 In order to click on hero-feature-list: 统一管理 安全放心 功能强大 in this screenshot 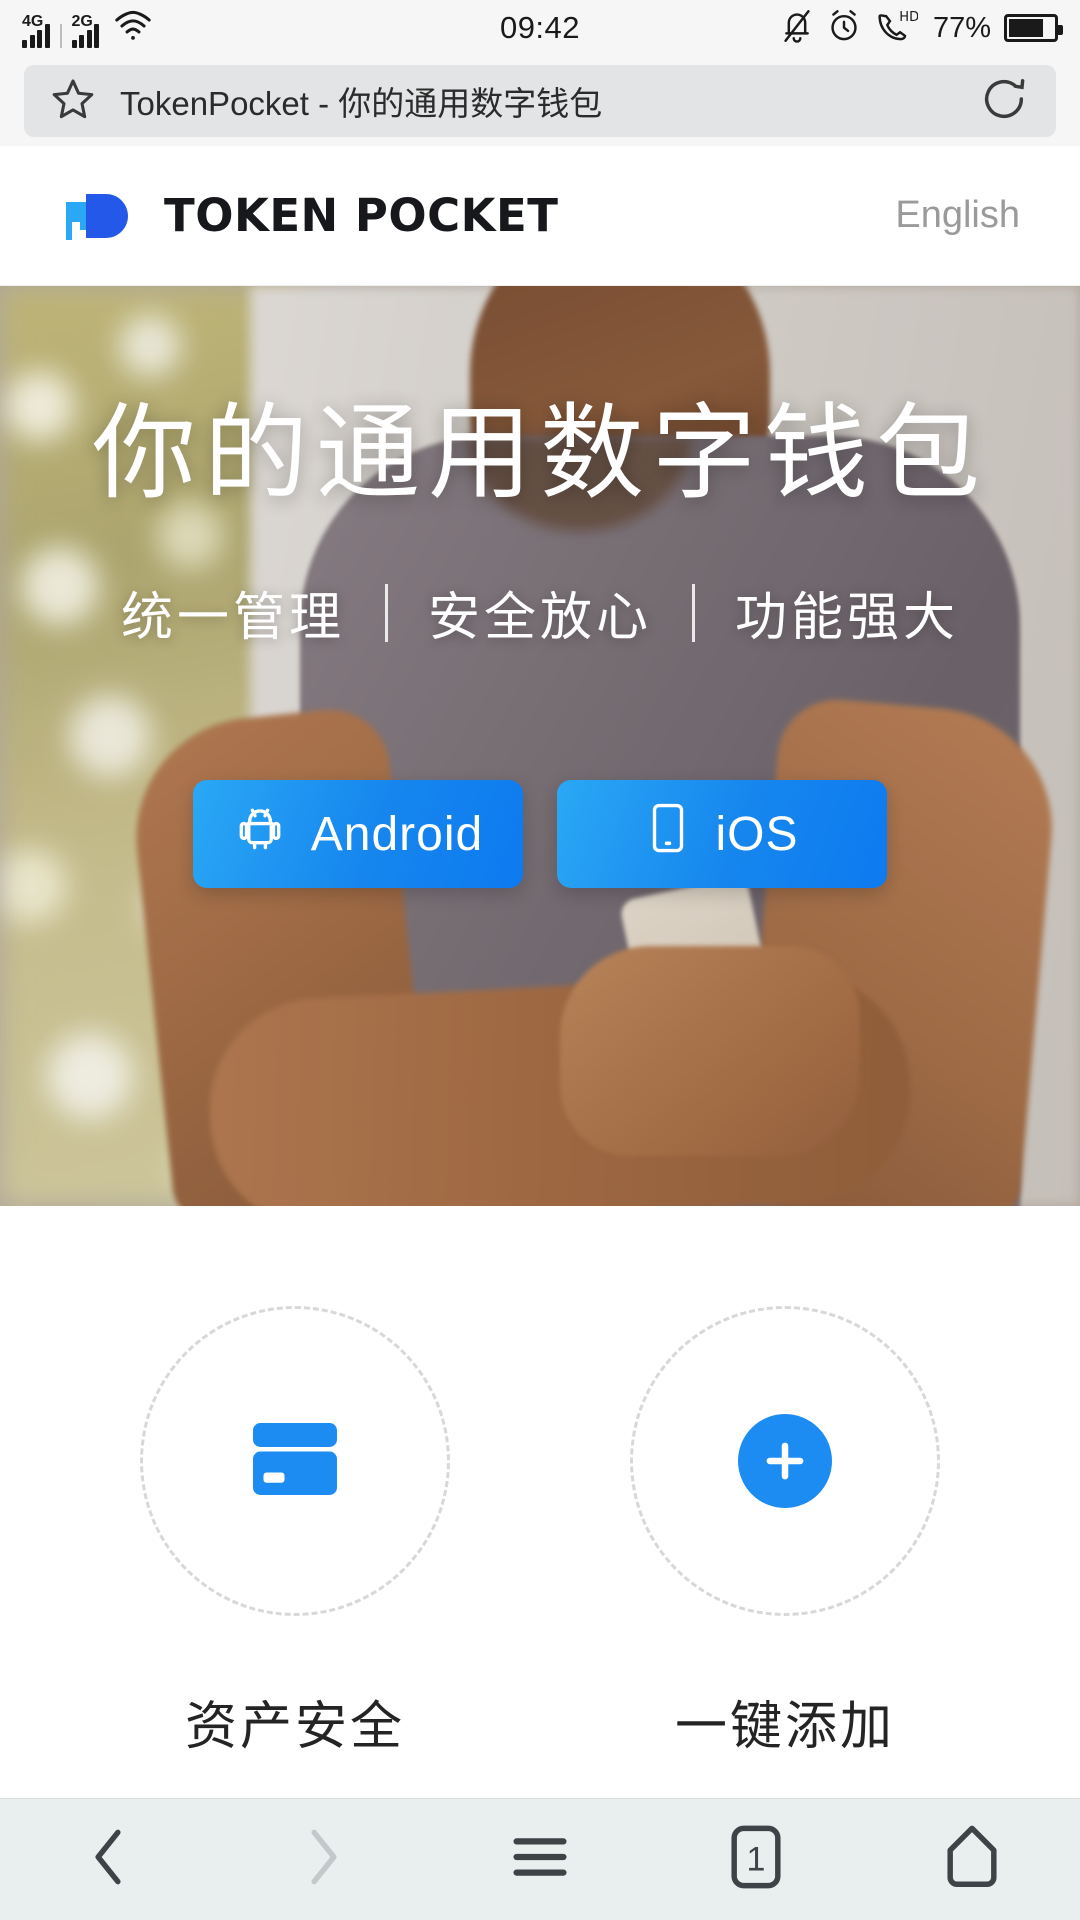, I will do `click(540, 612)`.